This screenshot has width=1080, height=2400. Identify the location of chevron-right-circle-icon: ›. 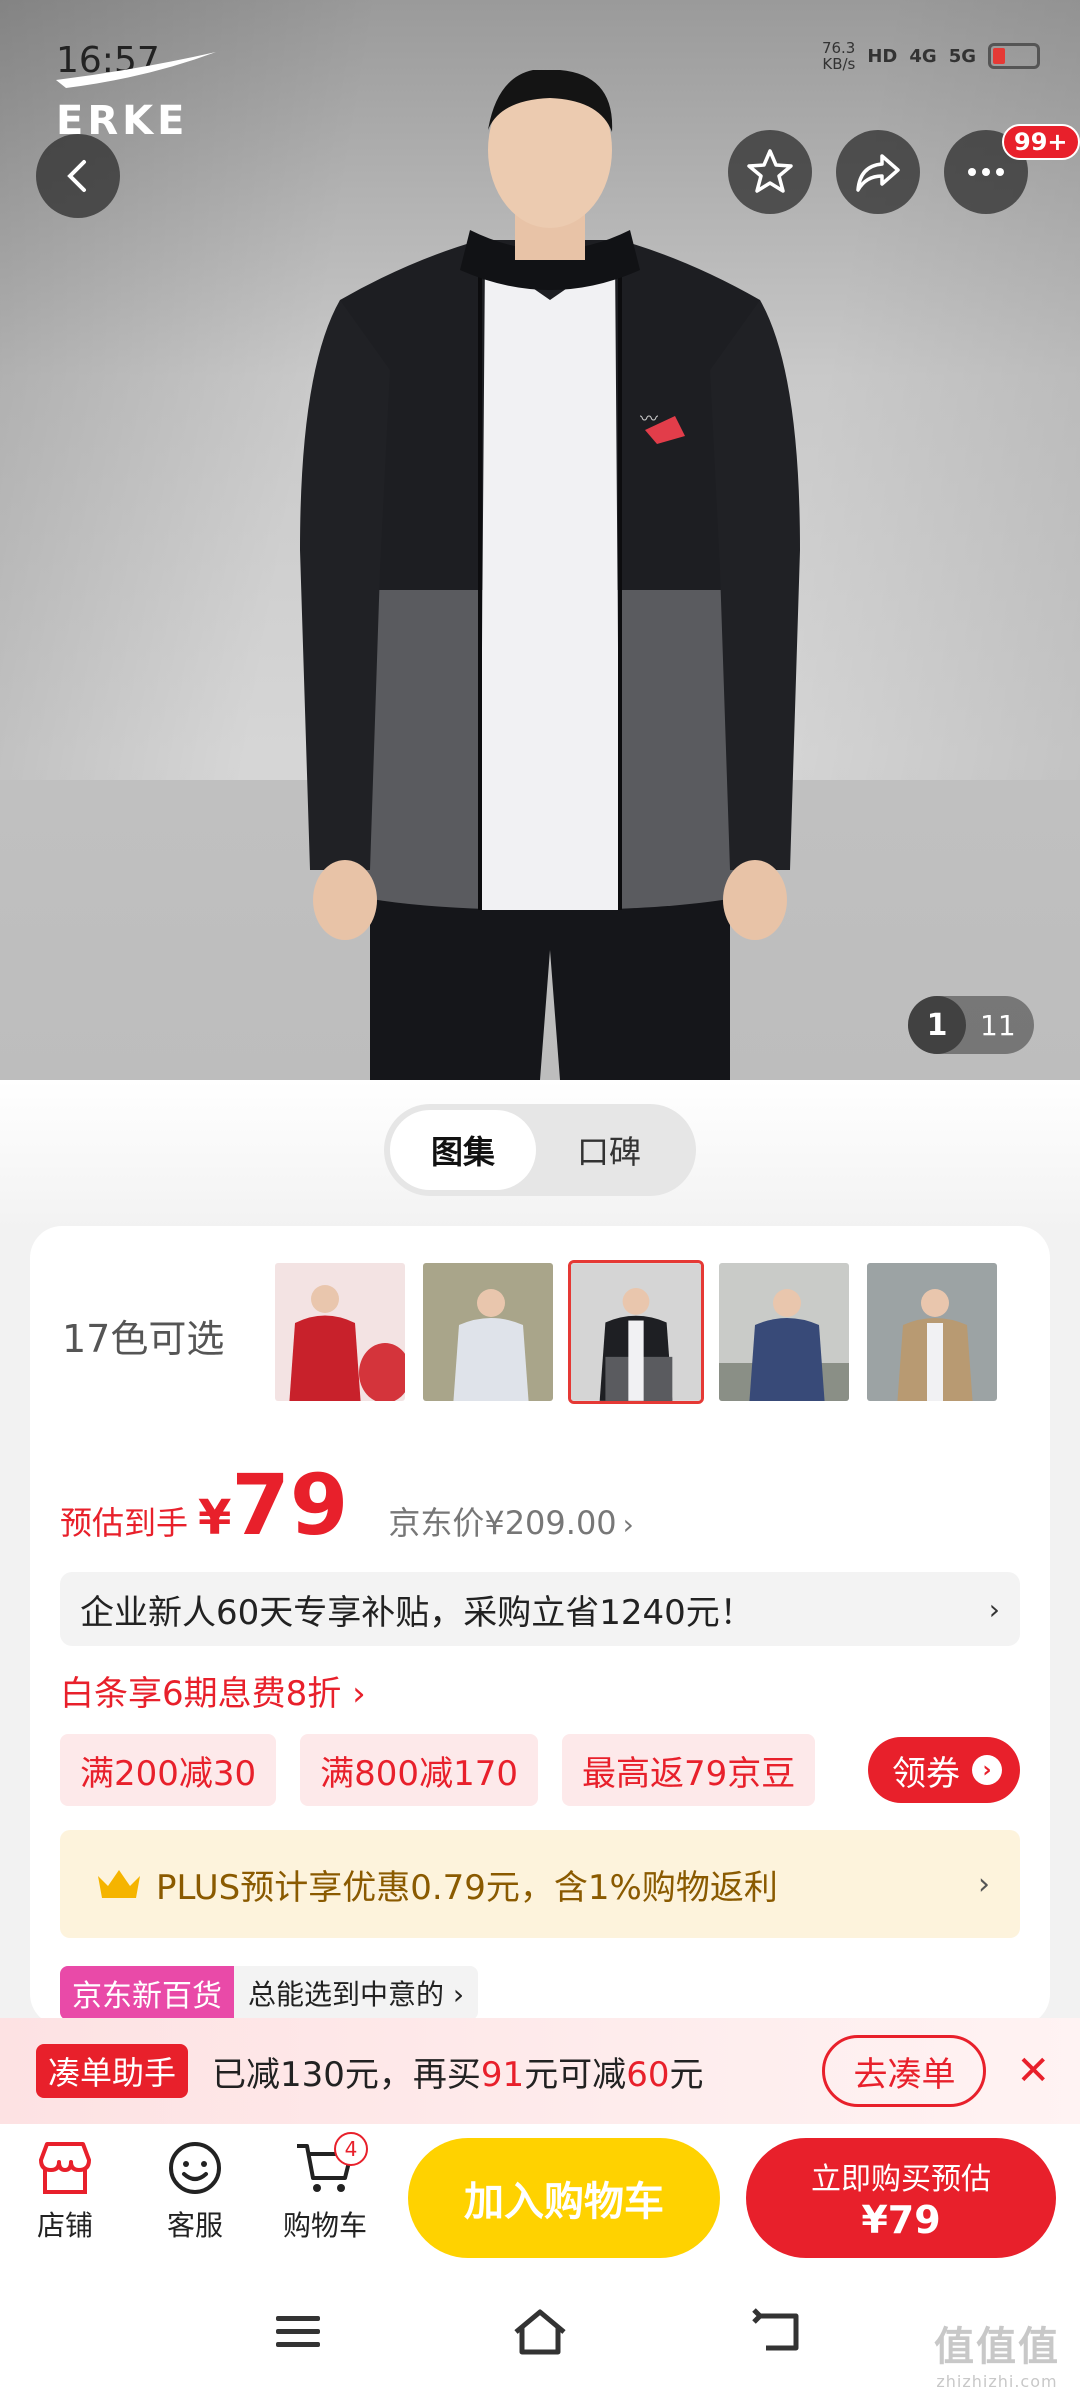
(987, 1770).